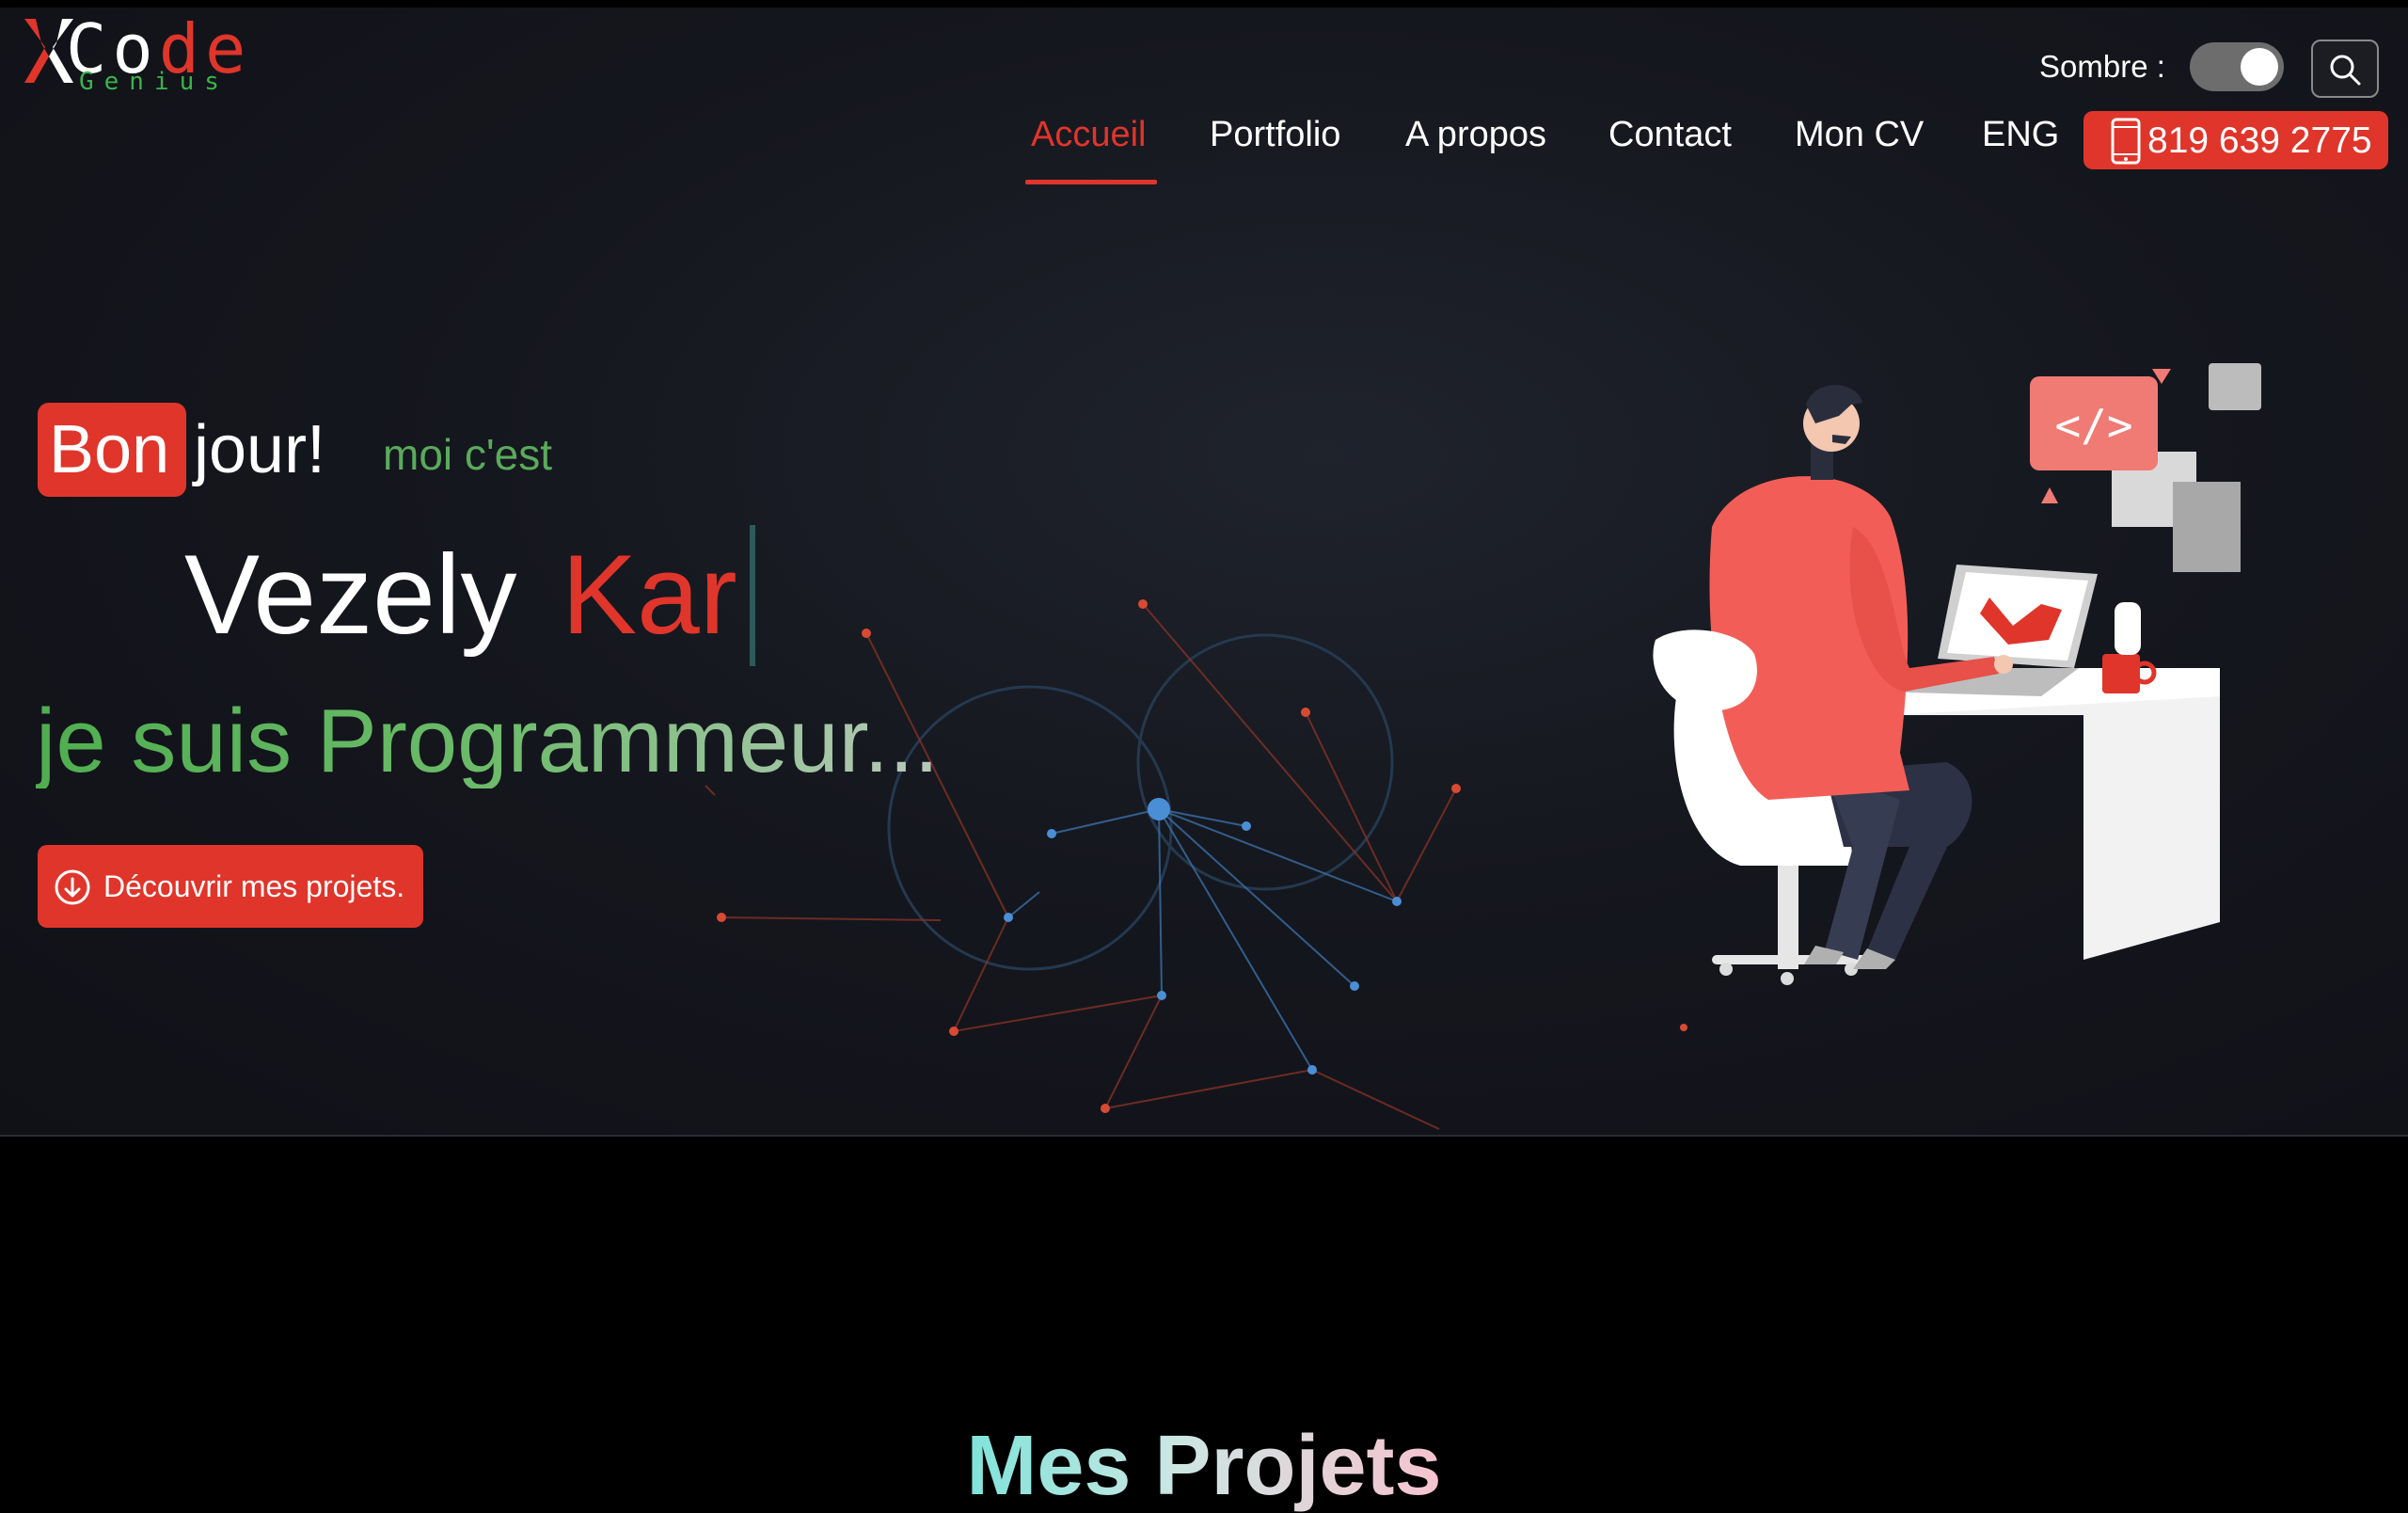 The height and width of the screenshot is (1513, 2408). What do you see at coordinates (2126, 141) in the screenshot?
I see `phone-icon` at bounding box center [2126, 141].